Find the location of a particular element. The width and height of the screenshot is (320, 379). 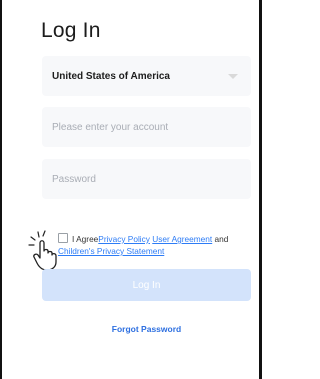

password-placeholder: Password is located at coordinates (74, 179).